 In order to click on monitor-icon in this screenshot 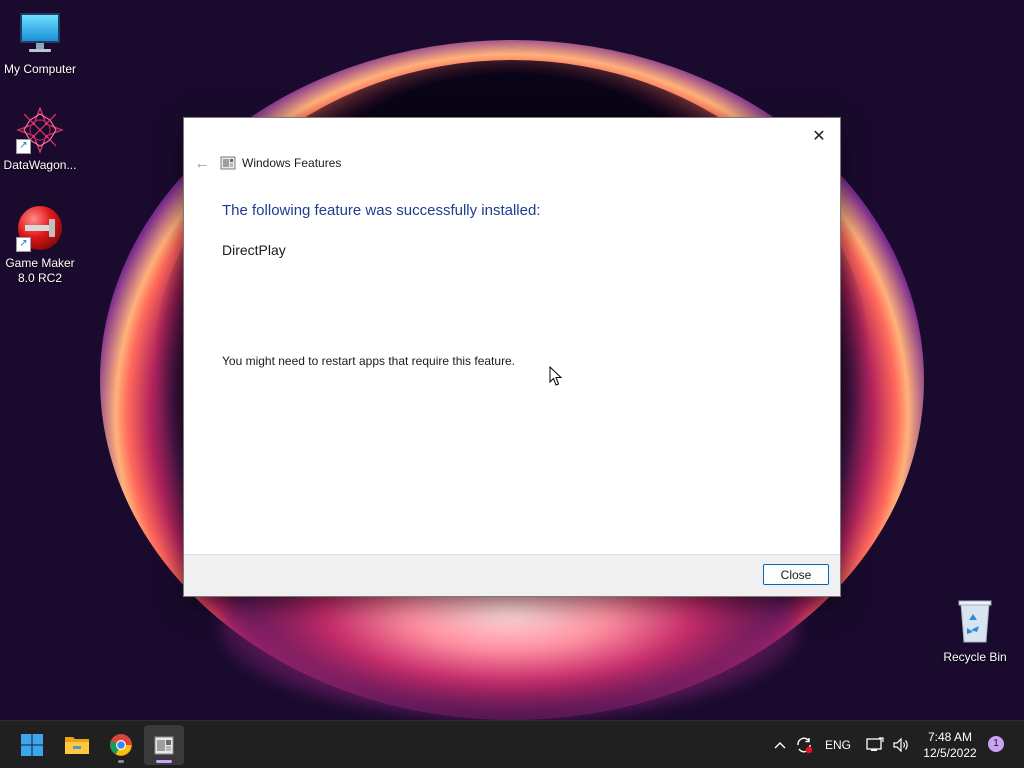, I will do `click(40, 34)`.